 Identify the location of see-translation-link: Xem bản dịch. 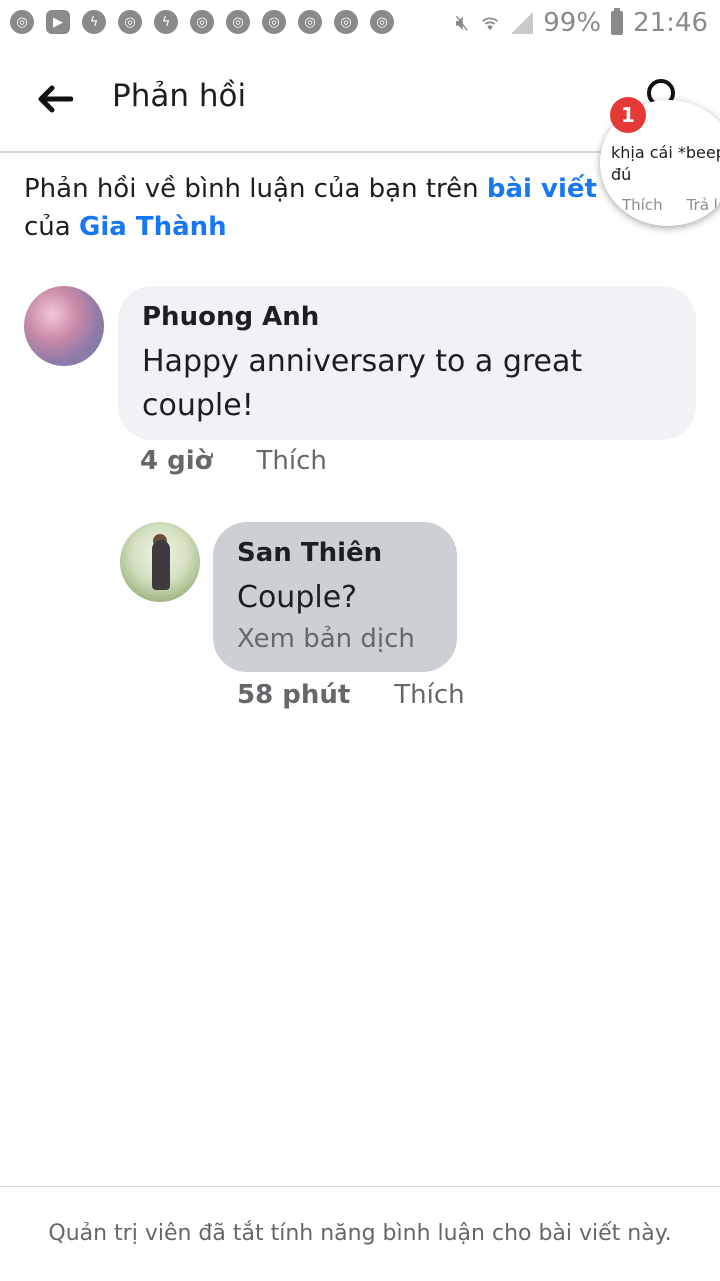
(326, 639).